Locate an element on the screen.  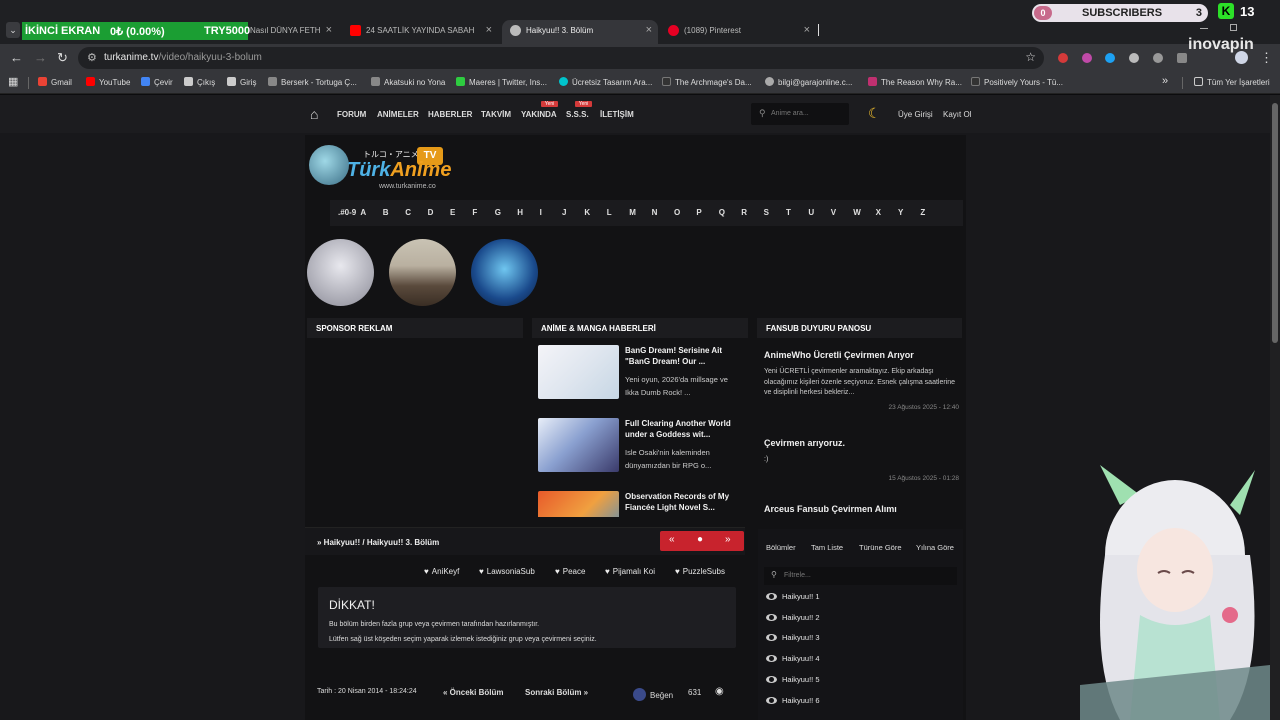
extension-cloud-icon is located at coordinates (1158, 58).